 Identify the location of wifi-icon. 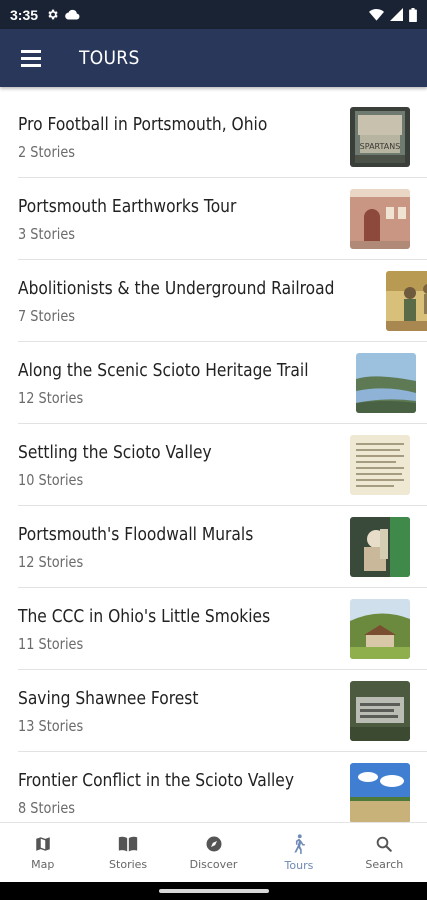
(376, 14).